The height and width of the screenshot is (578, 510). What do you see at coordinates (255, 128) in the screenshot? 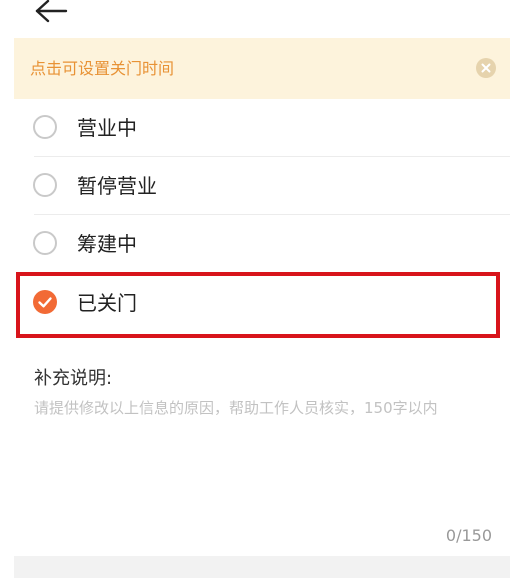
I see `status-option-open: 营业中` at bounding box center [255, 128].